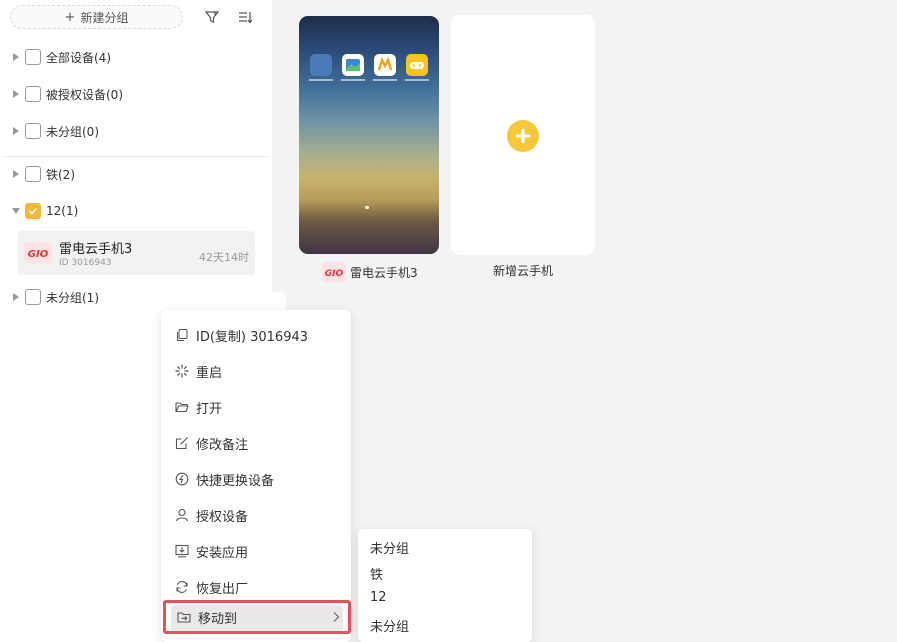 The height and width of the screenshot is (642, 897). I want to click on menu-label: 快捷更换设备, so click(235, 481).